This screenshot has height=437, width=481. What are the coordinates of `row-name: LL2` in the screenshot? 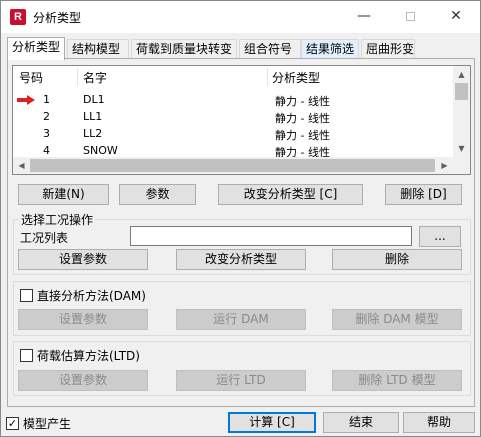 It's located at (93, 133).